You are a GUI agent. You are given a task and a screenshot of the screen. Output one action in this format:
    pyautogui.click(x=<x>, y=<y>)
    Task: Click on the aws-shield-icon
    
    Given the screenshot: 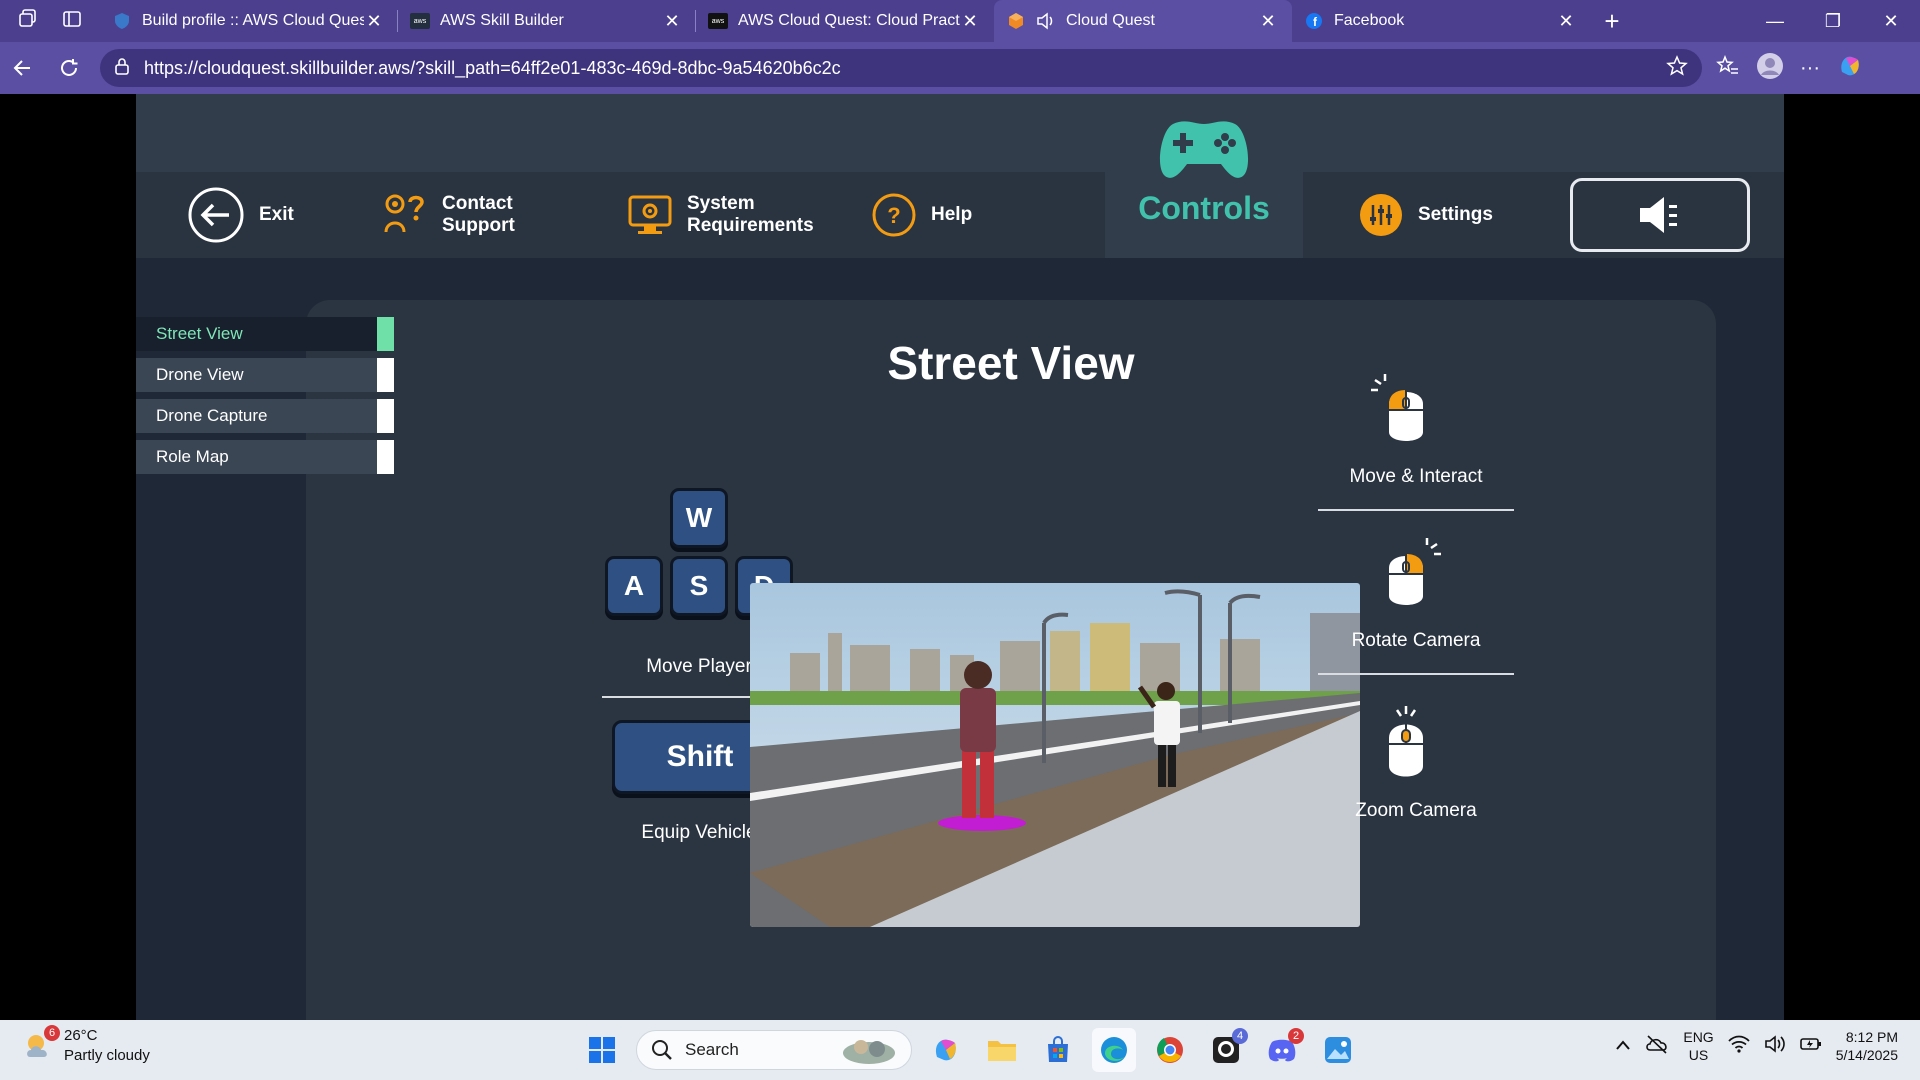 What is the action you would take?
    pyautogui.click(x=122, y=21)
    